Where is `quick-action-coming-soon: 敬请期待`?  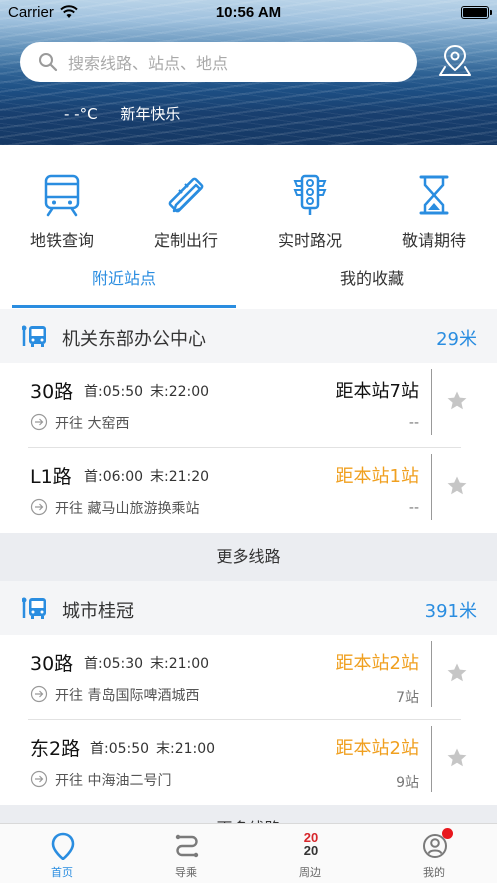 quick-action-coming-soon: 敬请期待 is located at coordinates (434, 212).